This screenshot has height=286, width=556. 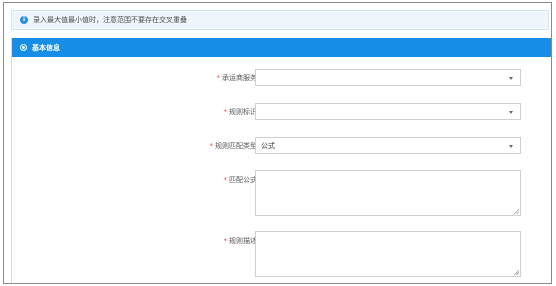 What do you see at coordinates (24, 20) in the screenshot?
I see `info-icon: i` at bounding box center [24, 20].